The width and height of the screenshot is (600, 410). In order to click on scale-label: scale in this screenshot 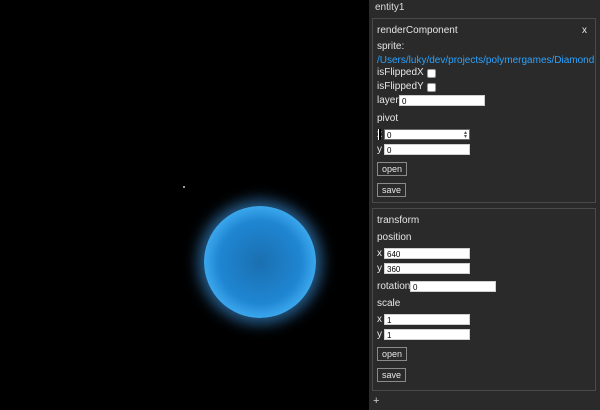, I will do `click(389, 303)`.